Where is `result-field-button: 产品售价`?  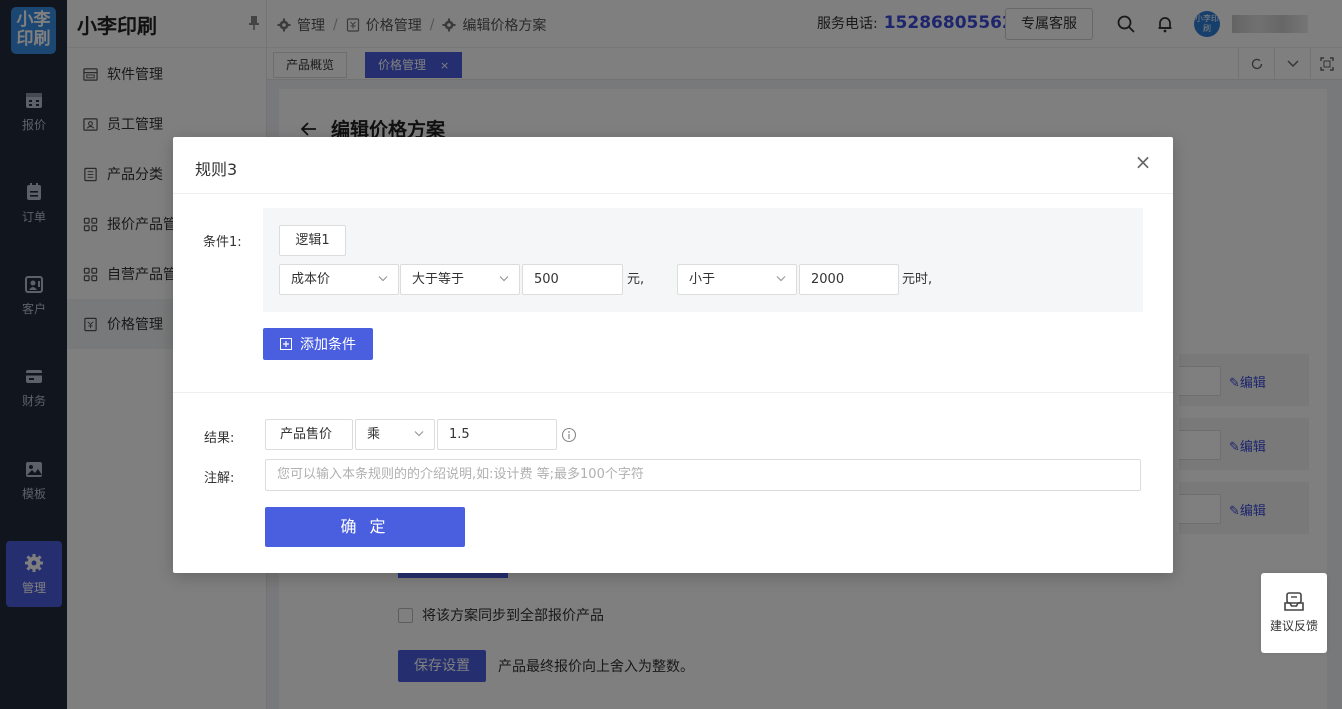
result-field-button: 产品售价 is located at coordinates (309, 434).